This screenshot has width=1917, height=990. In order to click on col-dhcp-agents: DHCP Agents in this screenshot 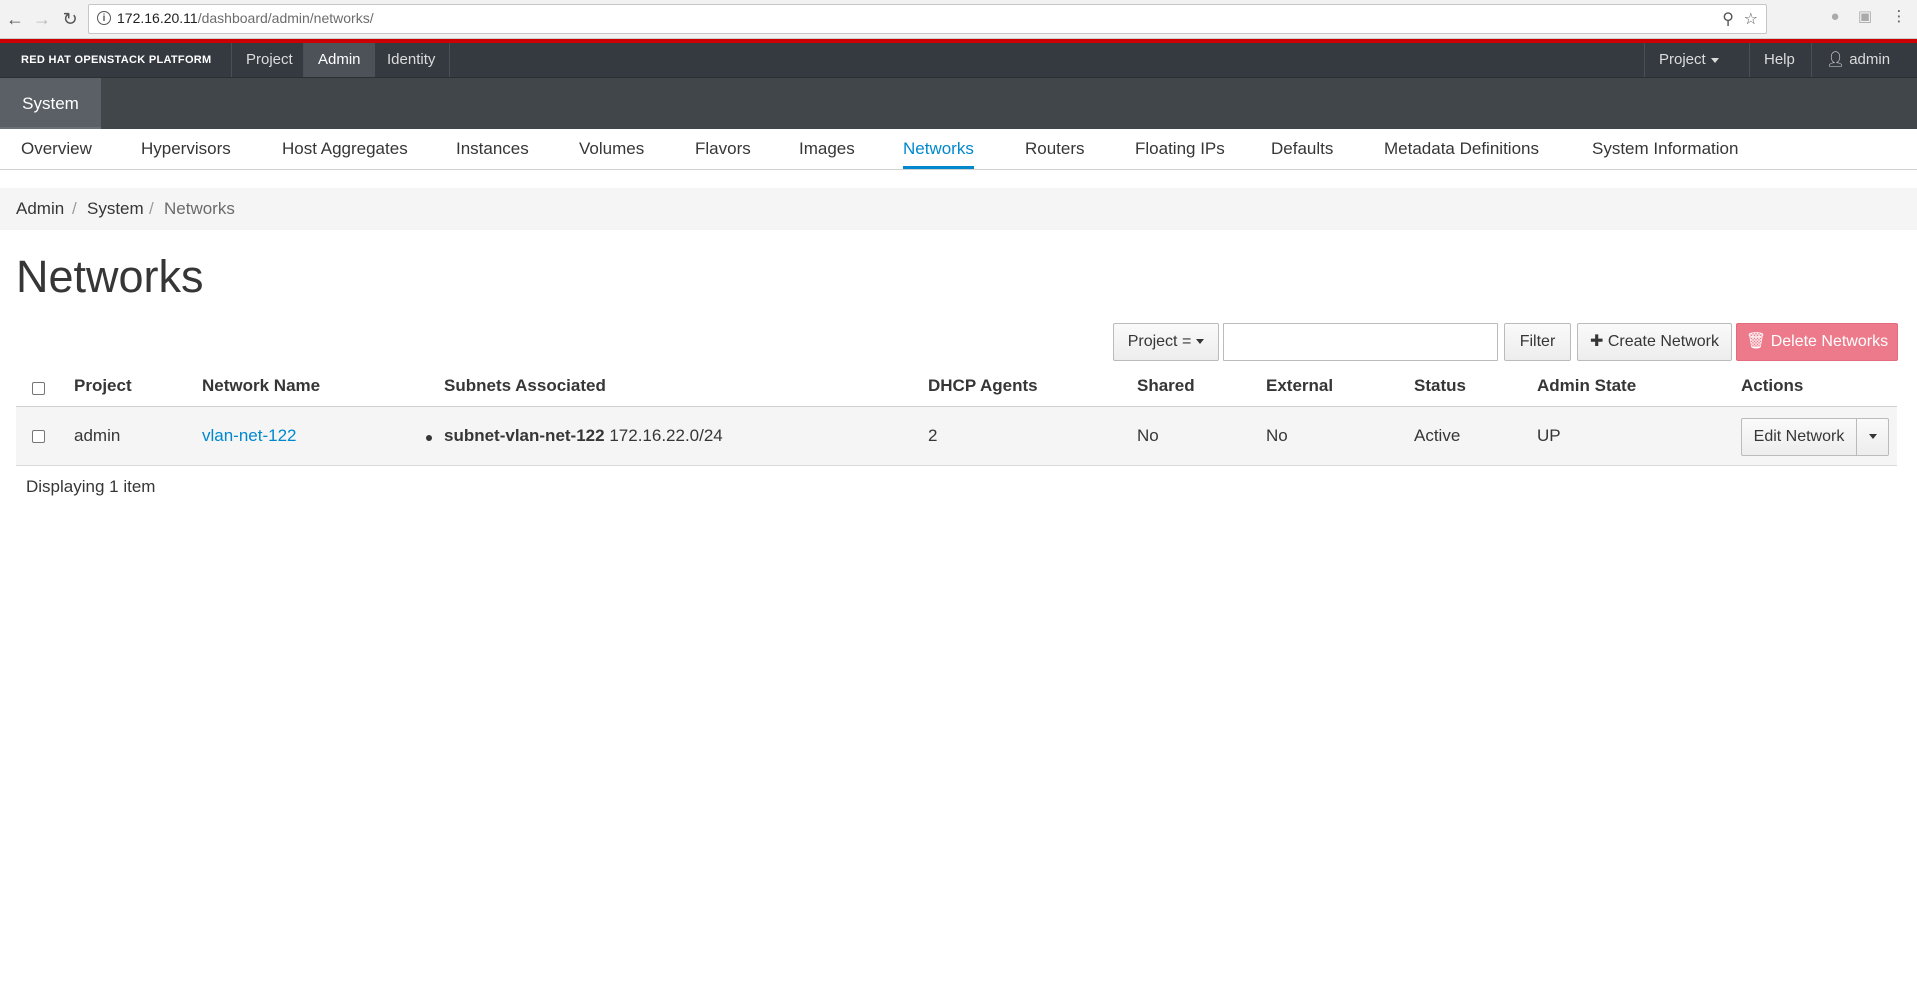, I will do `click(983, 386)`.